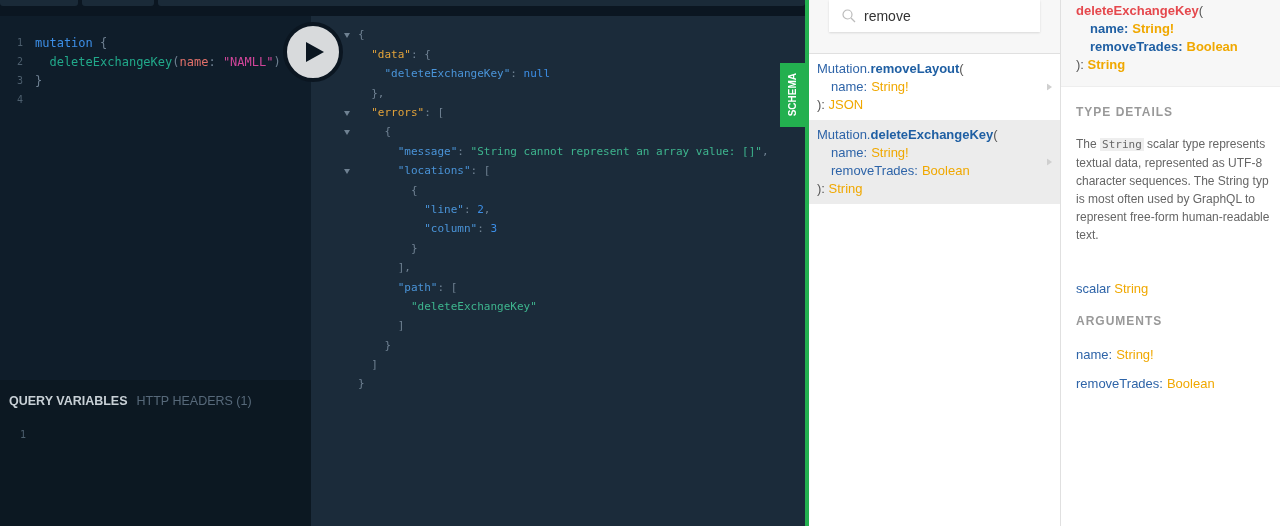 Image resolution: width=1280 pixels, height=526 pixels. What do you see at coordinates (194, 62) in the screenshot?
I see `code-token: name` at bounding box center [194, 62].